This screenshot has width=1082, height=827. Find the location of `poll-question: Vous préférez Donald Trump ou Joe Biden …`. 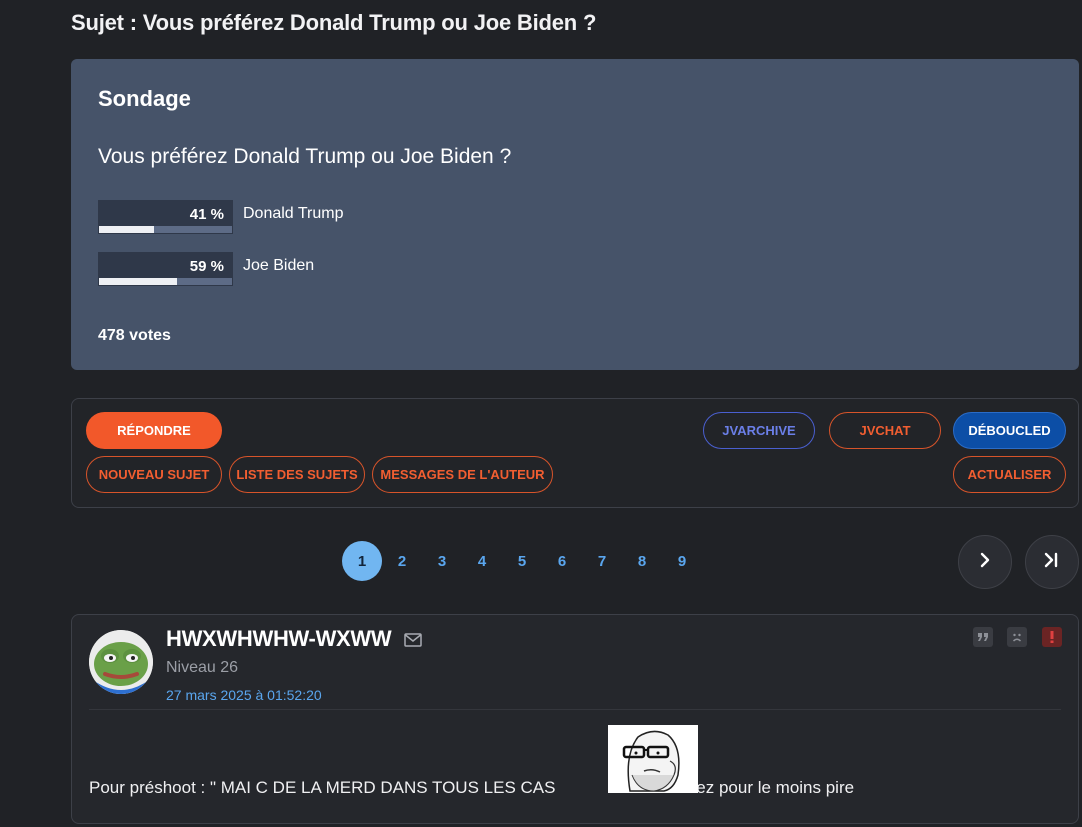

poll-question: Vous préférez Donald Trump ou Joe Biden … is located at coordinates (305, 156).